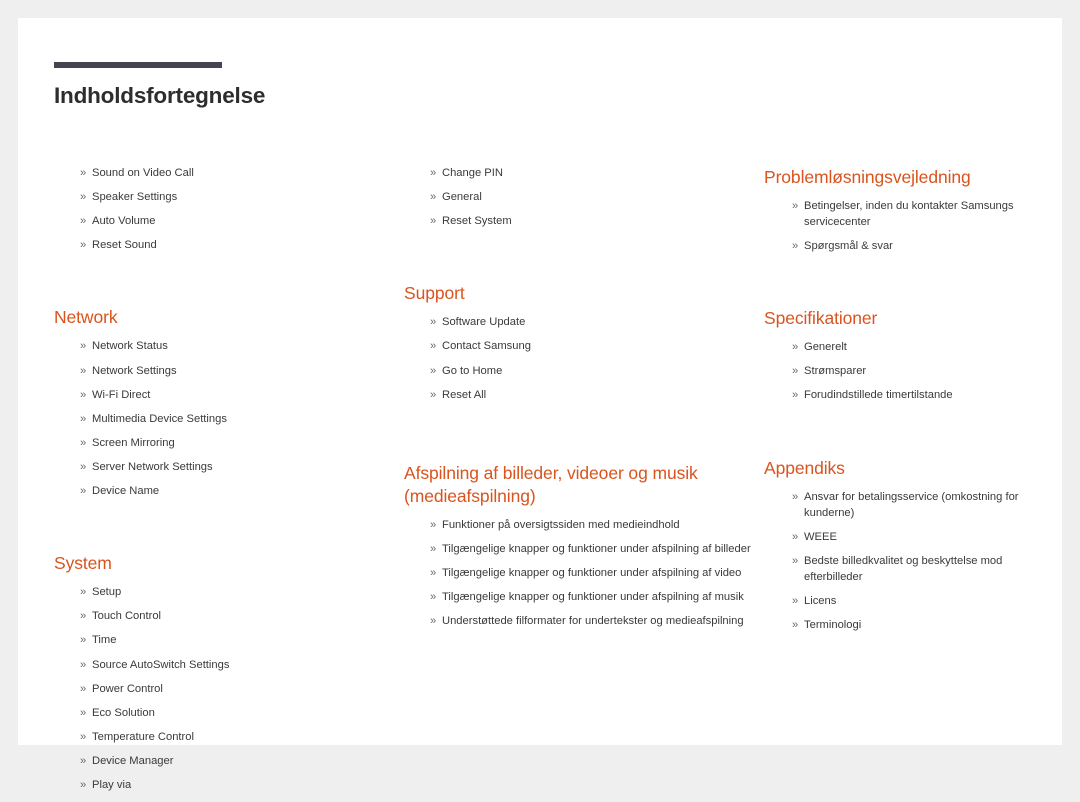  I want to click on toc-entry: » Reset System, so click(597, 222).